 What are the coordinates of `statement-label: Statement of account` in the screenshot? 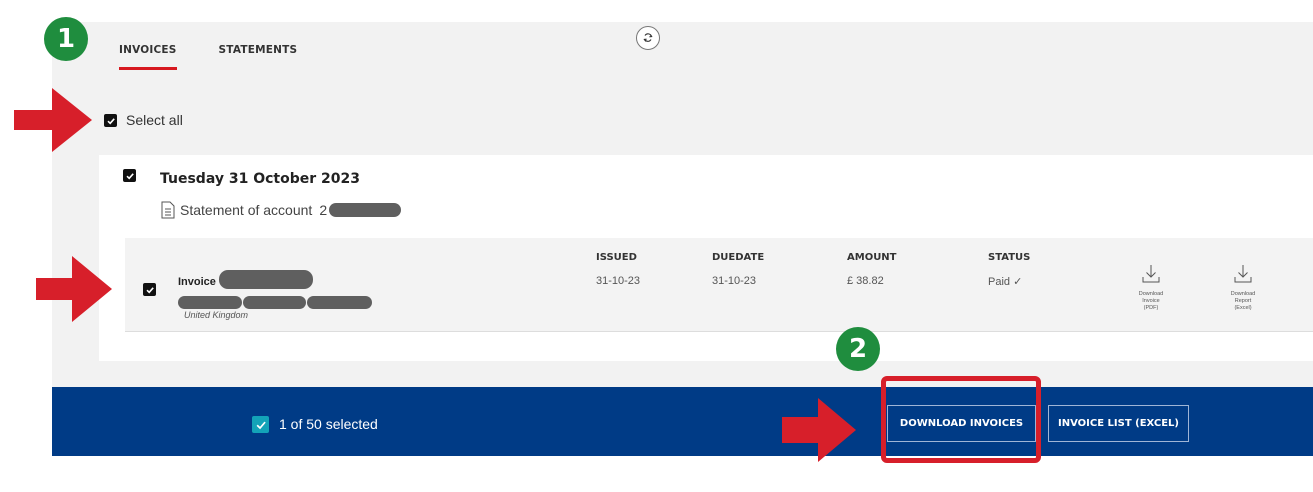 It's located at (246, 210).